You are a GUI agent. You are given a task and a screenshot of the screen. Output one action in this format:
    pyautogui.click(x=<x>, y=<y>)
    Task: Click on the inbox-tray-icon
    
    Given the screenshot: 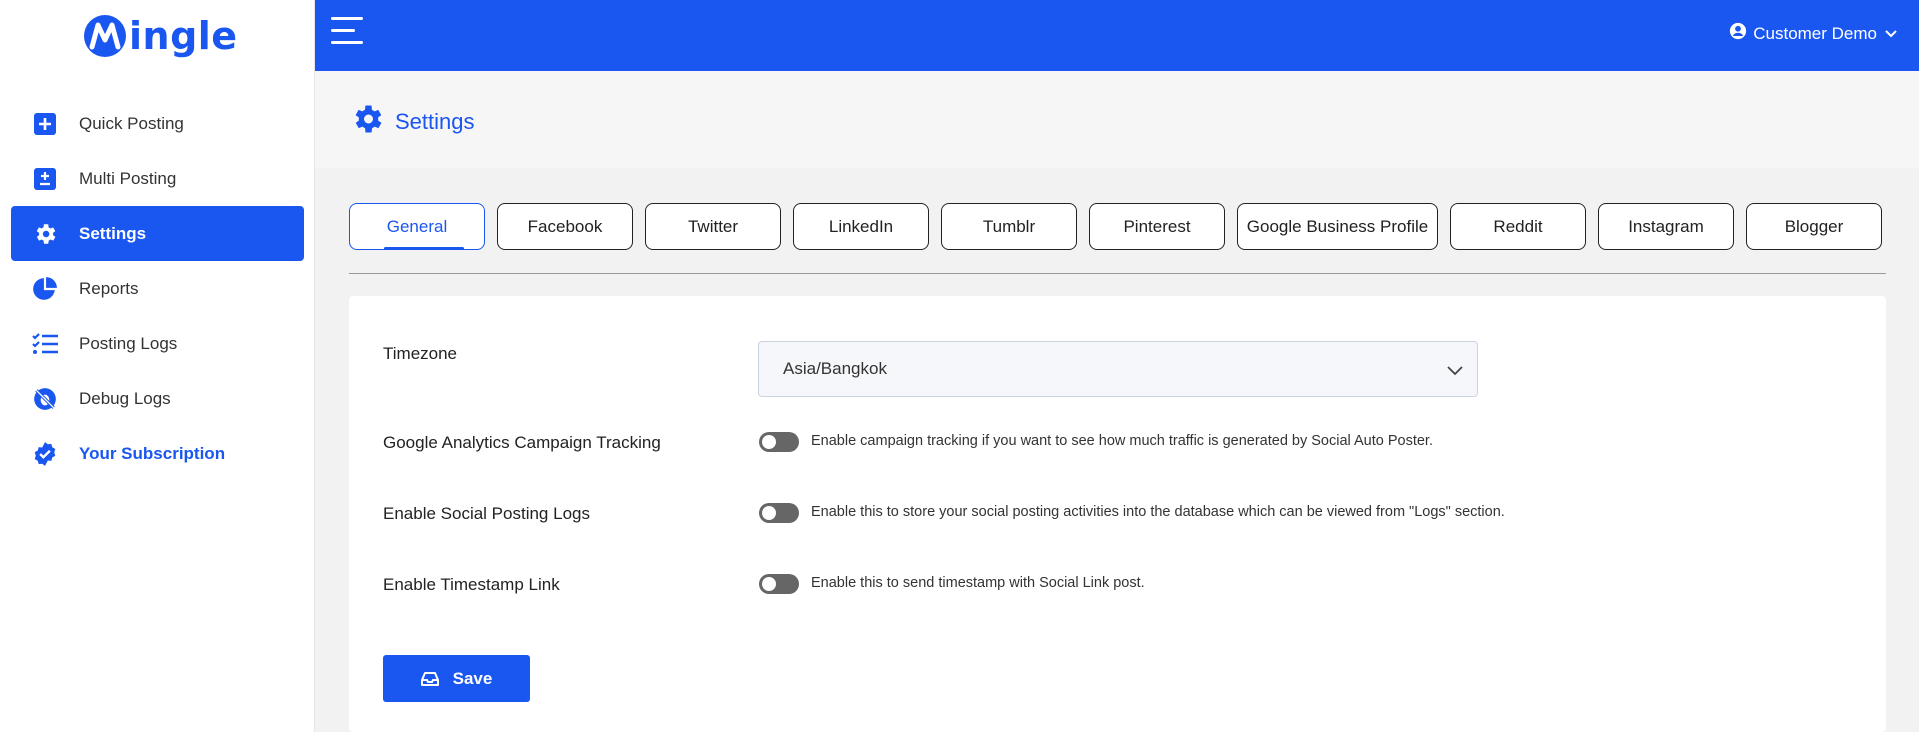 What is the action you would take?
    pyautogui.click(x=429, y=679)
    